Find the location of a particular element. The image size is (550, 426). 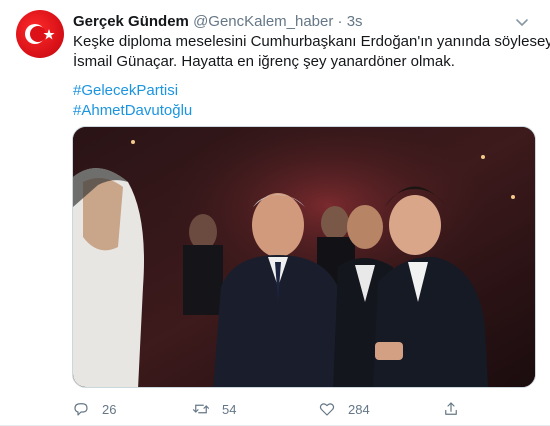

hashtag-list: #GelecekPartisi #AhmetDavutoğlu is located at coordinates (132, 101).